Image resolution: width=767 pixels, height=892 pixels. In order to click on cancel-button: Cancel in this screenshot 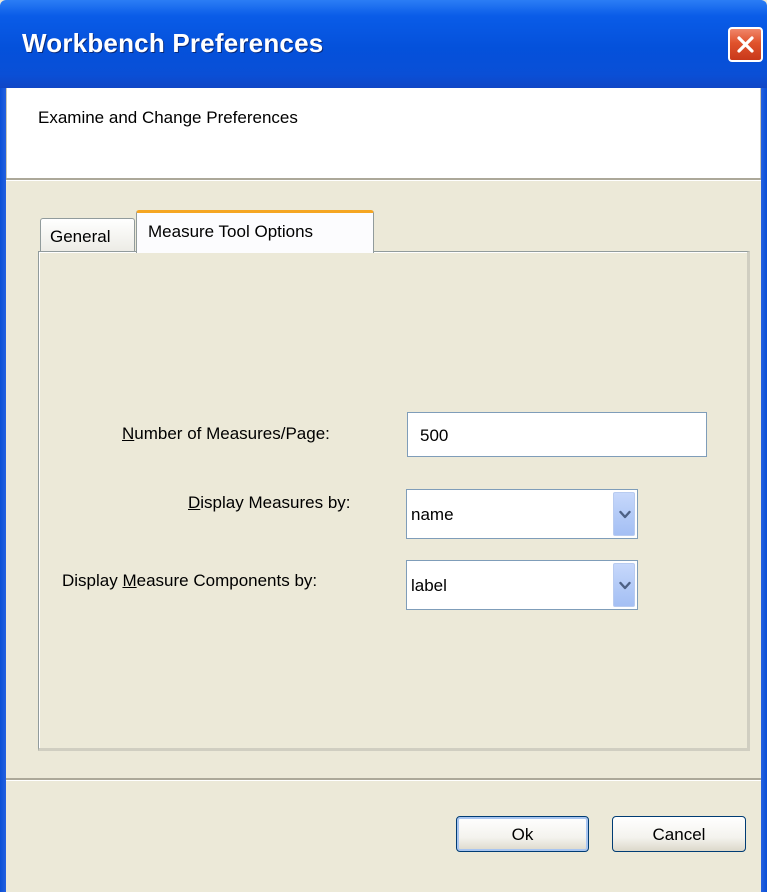, I will do `click(679, 834)`.